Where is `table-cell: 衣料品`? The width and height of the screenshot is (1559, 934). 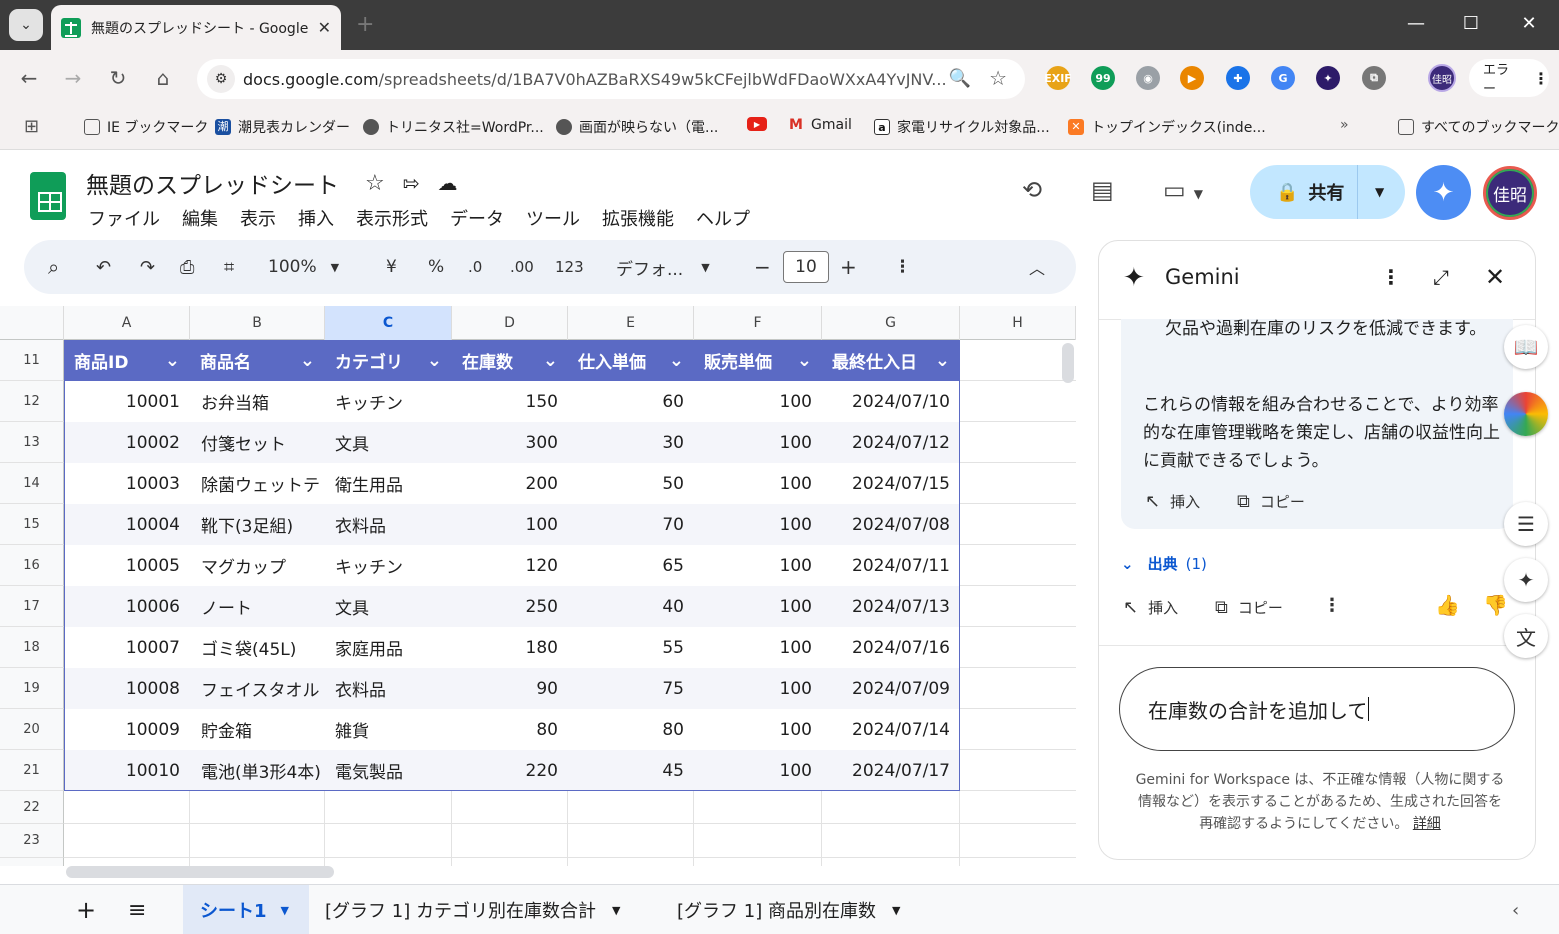 table-cell: 衣料品 is located at coordinates (388, 524).